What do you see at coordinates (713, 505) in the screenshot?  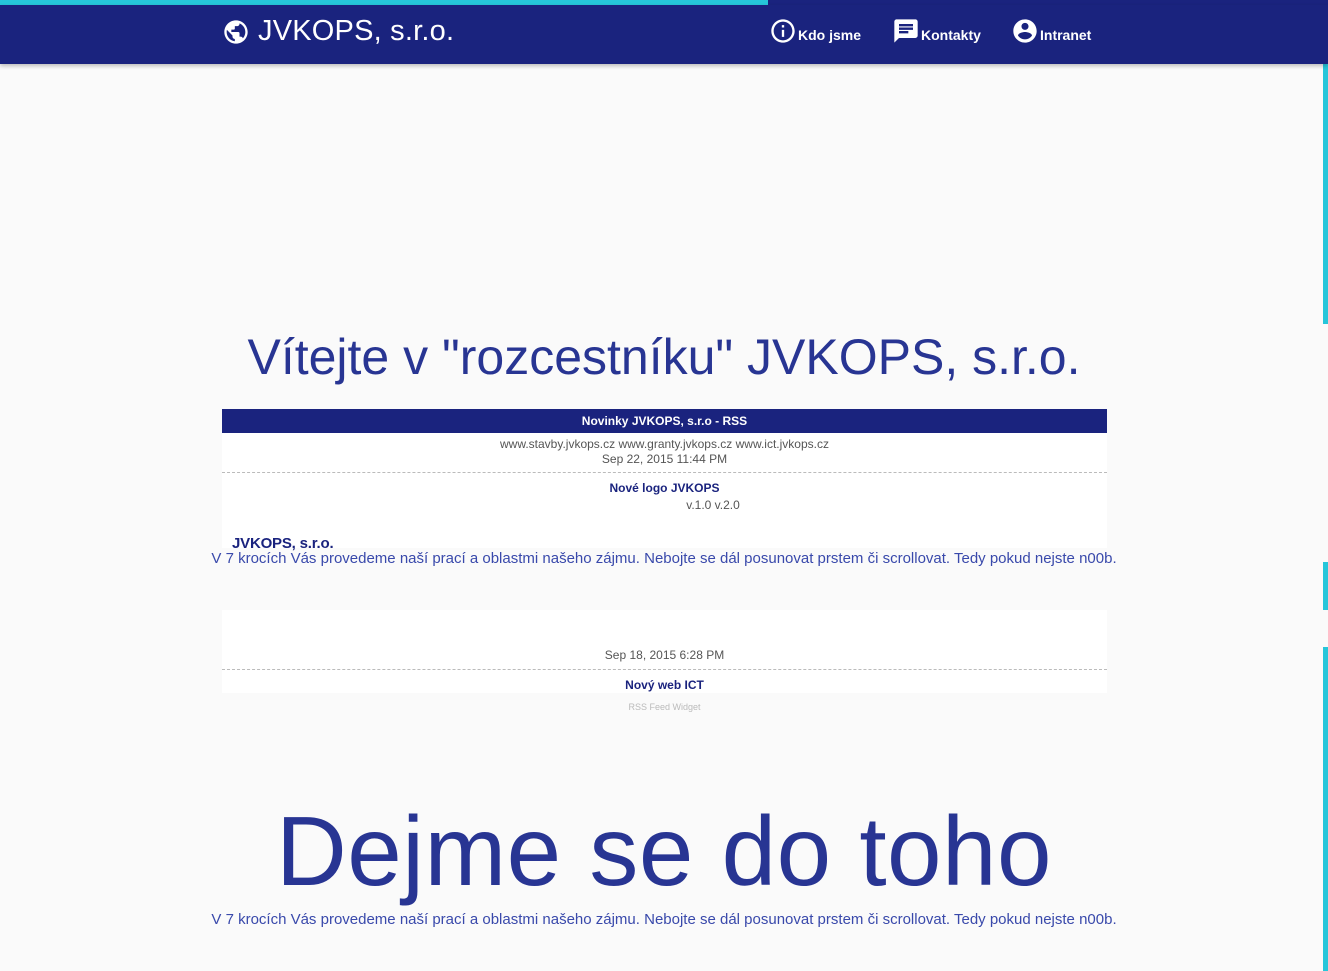 I see `rss-item-description: v.1.0 v.2.0` at bounding box center [713, 505].